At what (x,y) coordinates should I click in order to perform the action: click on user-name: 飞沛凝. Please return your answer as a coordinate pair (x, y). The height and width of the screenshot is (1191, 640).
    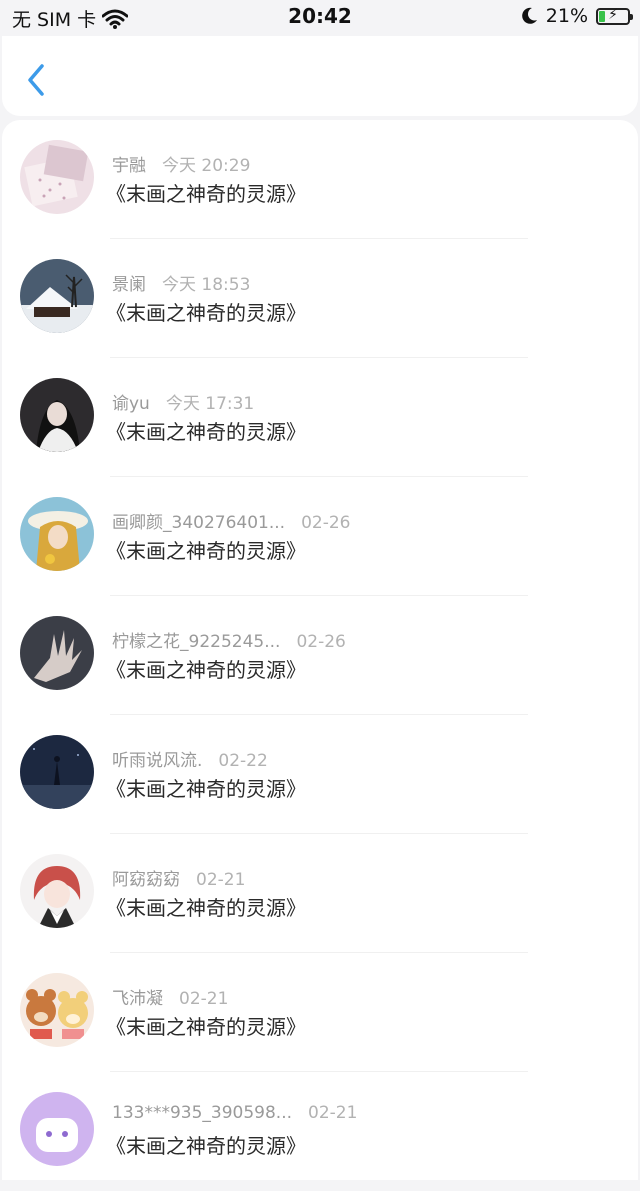
    Looking at the image, I should click on (137, 999).